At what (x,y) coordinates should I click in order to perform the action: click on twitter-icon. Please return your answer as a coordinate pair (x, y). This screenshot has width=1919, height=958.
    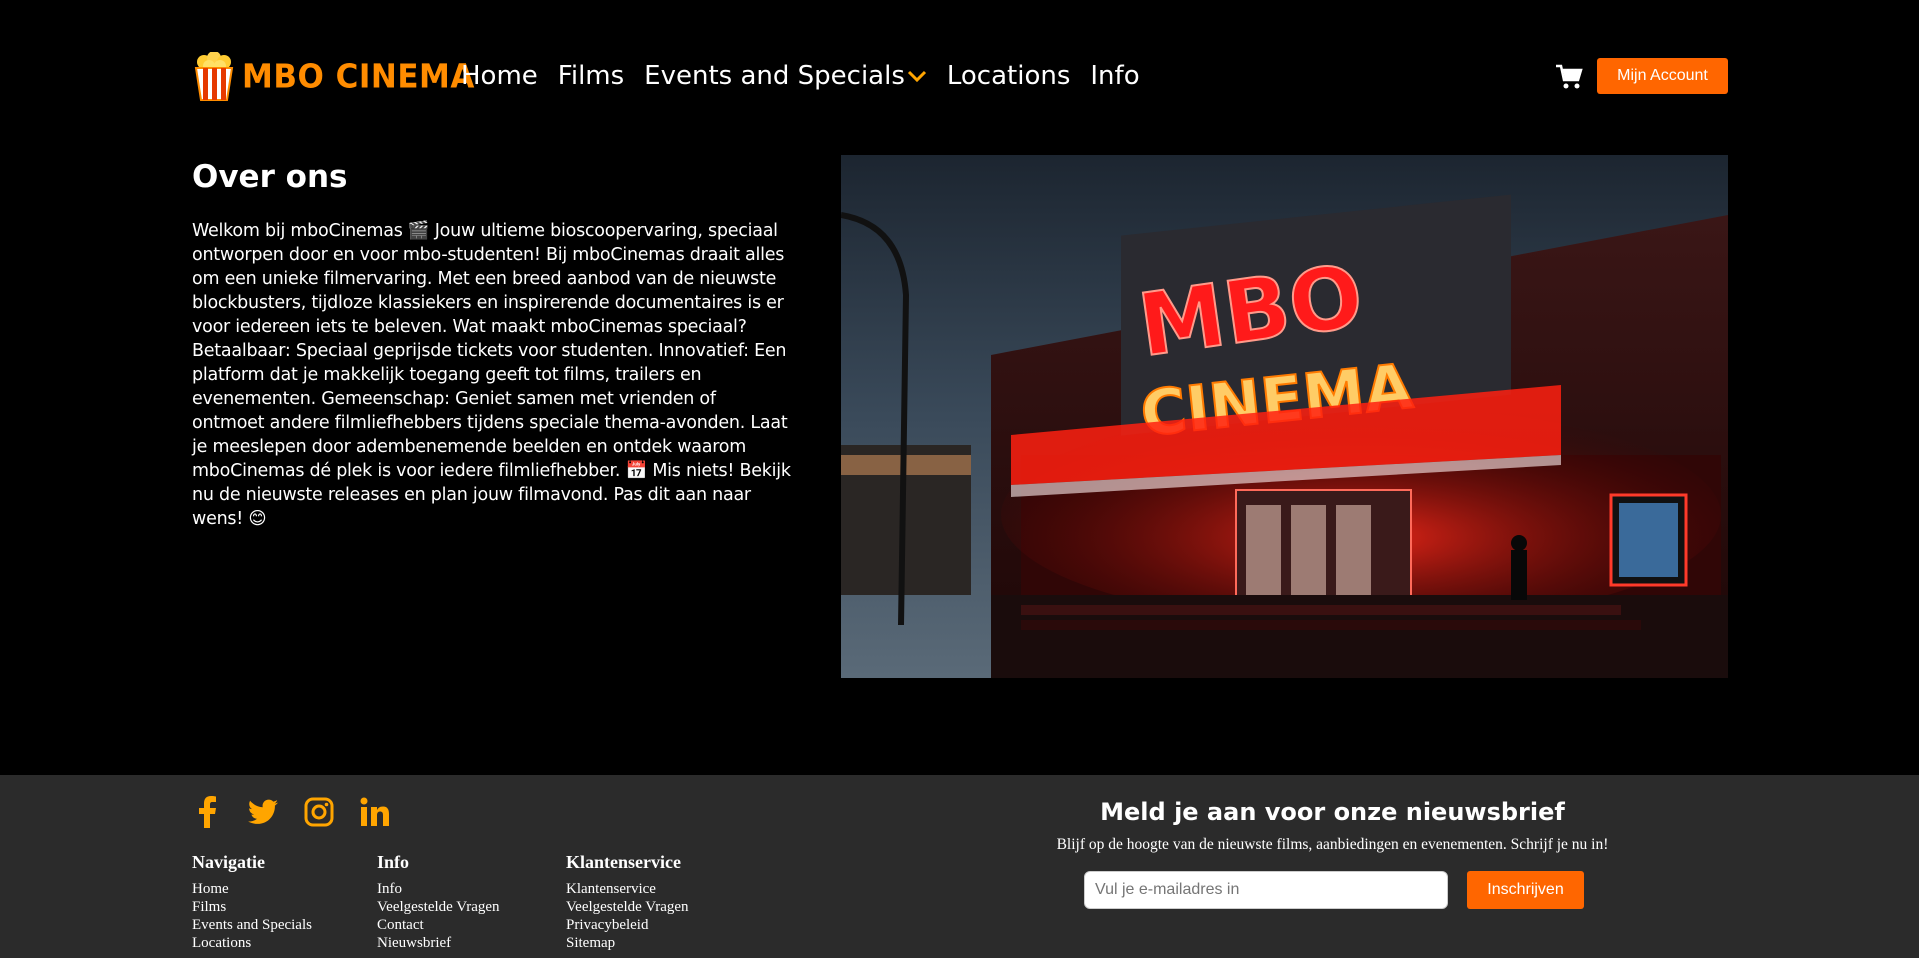
    Looking at the image, I should click on (263, 812).